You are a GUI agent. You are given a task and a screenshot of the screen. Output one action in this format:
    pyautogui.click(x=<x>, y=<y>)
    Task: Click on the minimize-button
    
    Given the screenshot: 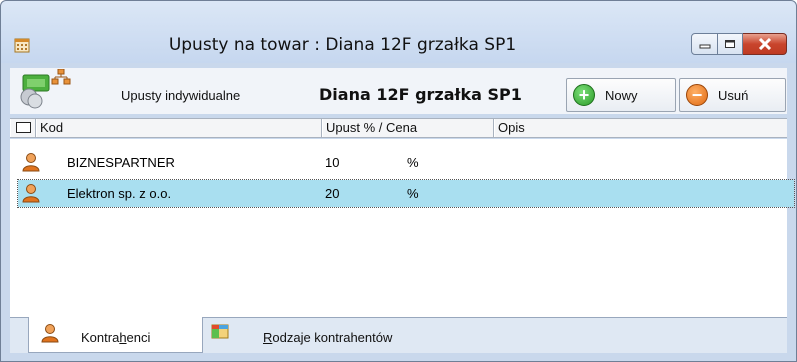 What is the action you would take?
    pyautogui.click(x=704, y=44)
    